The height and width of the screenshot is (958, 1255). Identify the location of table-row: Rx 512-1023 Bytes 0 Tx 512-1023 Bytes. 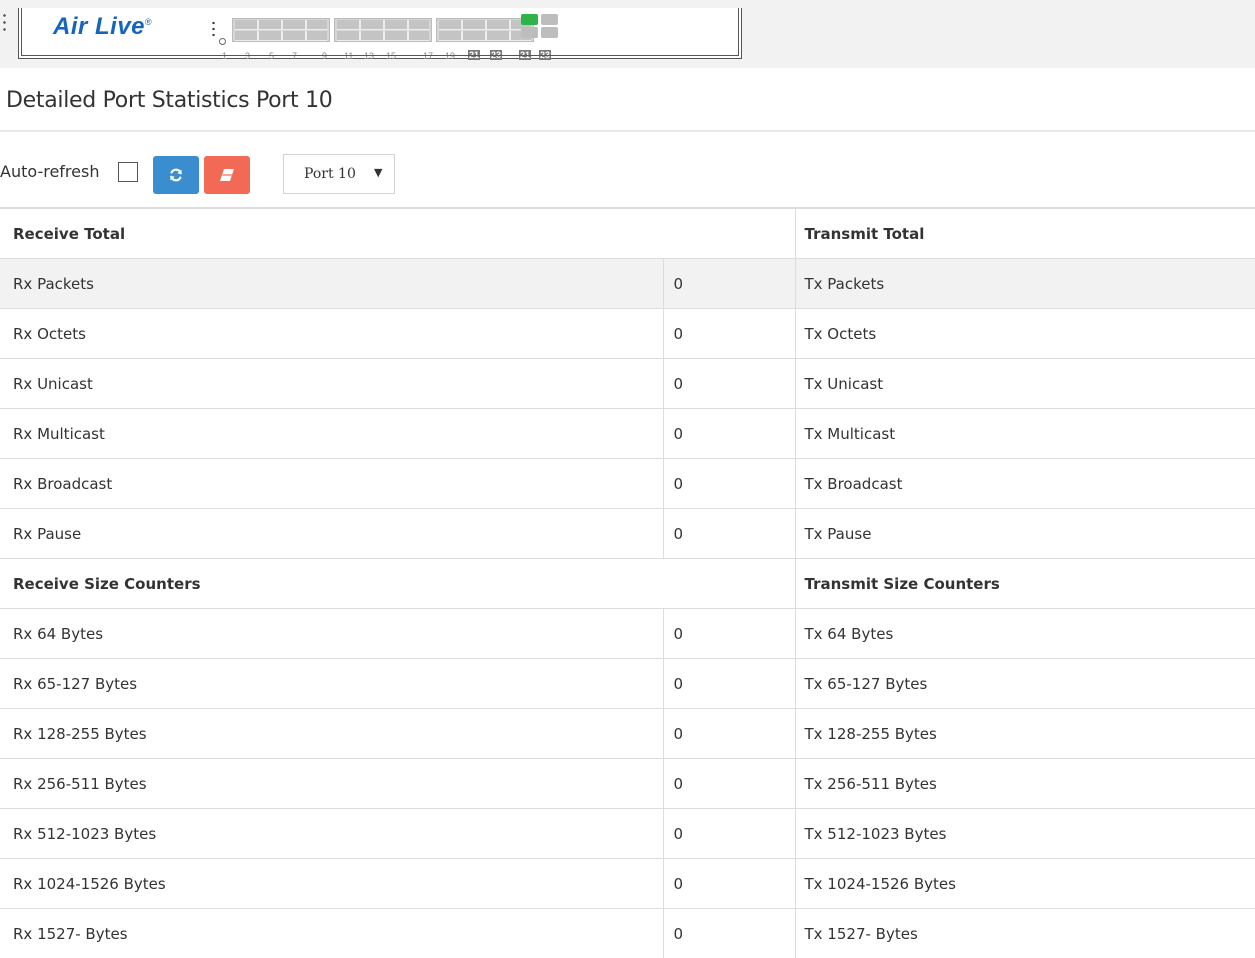
(627, 834).